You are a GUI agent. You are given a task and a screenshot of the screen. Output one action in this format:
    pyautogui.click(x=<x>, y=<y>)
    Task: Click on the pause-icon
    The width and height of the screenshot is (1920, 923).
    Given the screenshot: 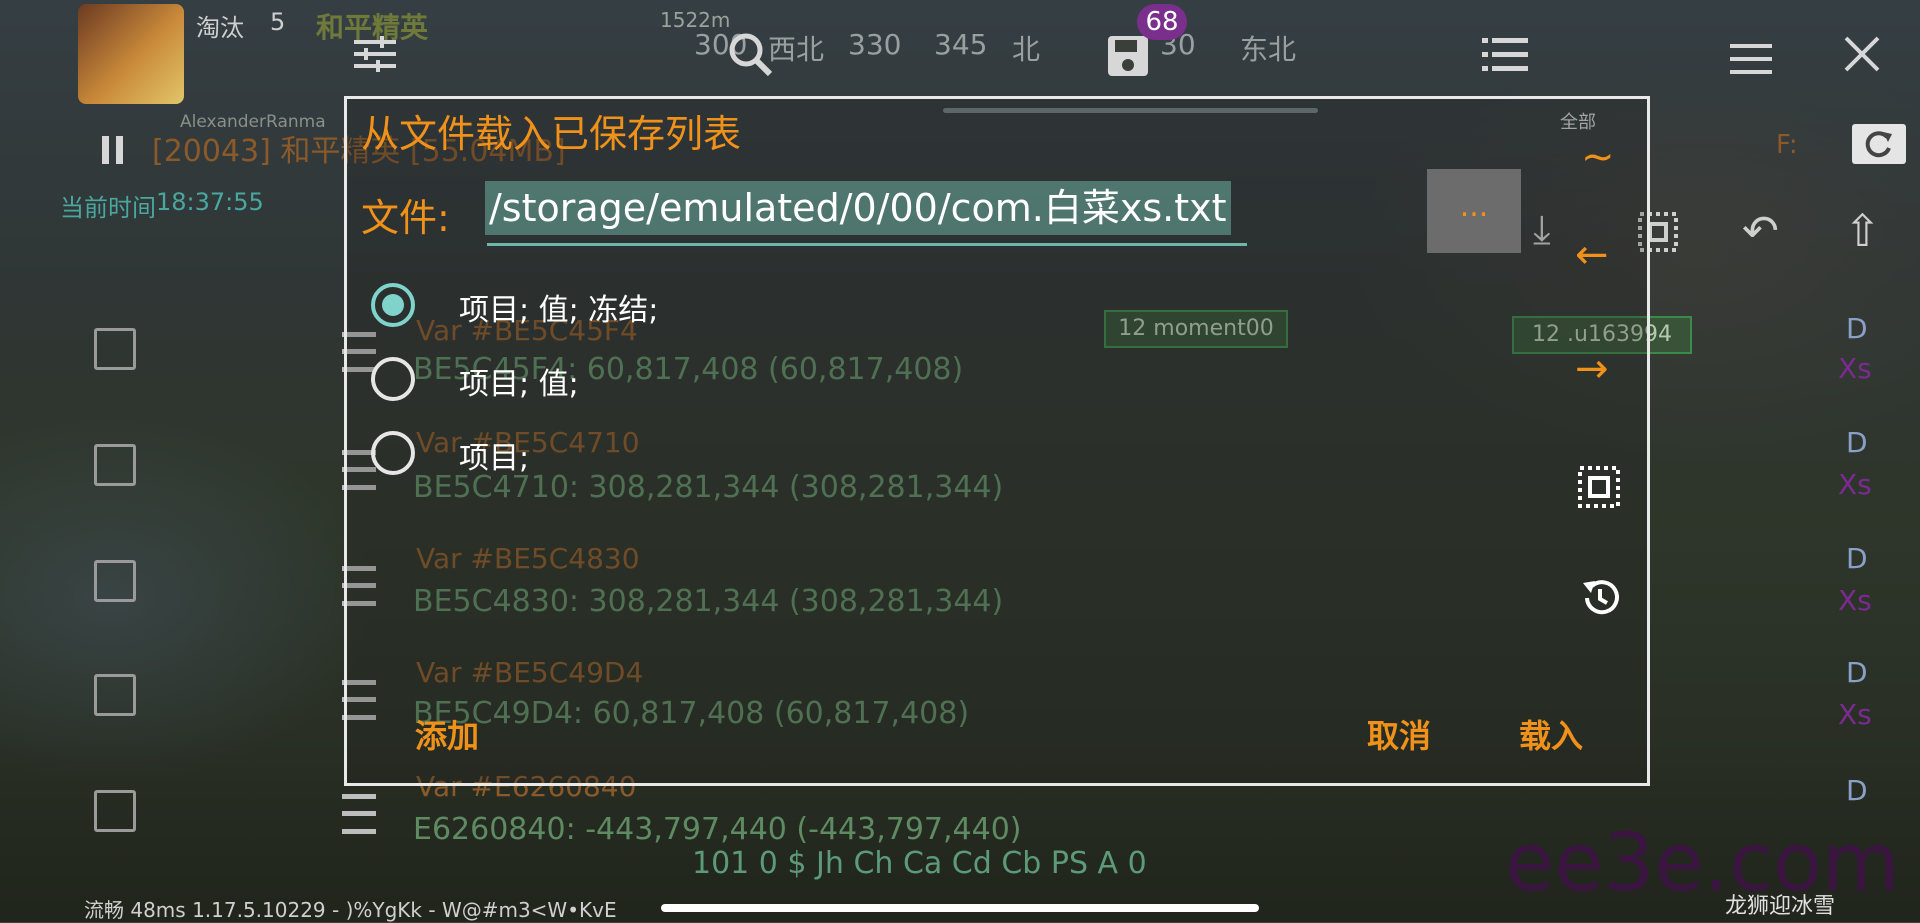 What is the action you would take?
    pyautogui.click(x=113, y=150)
    